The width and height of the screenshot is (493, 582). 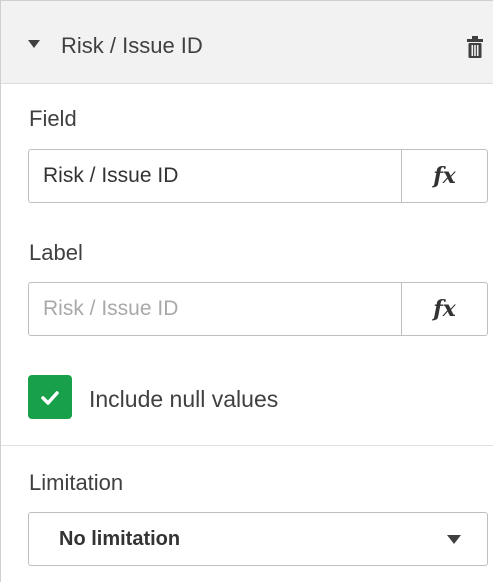 What do you see at coordinates (110, 176) in the screenshot?
I see `field-input-value: Risk / Issue ID` at bounding box center [110, 176].